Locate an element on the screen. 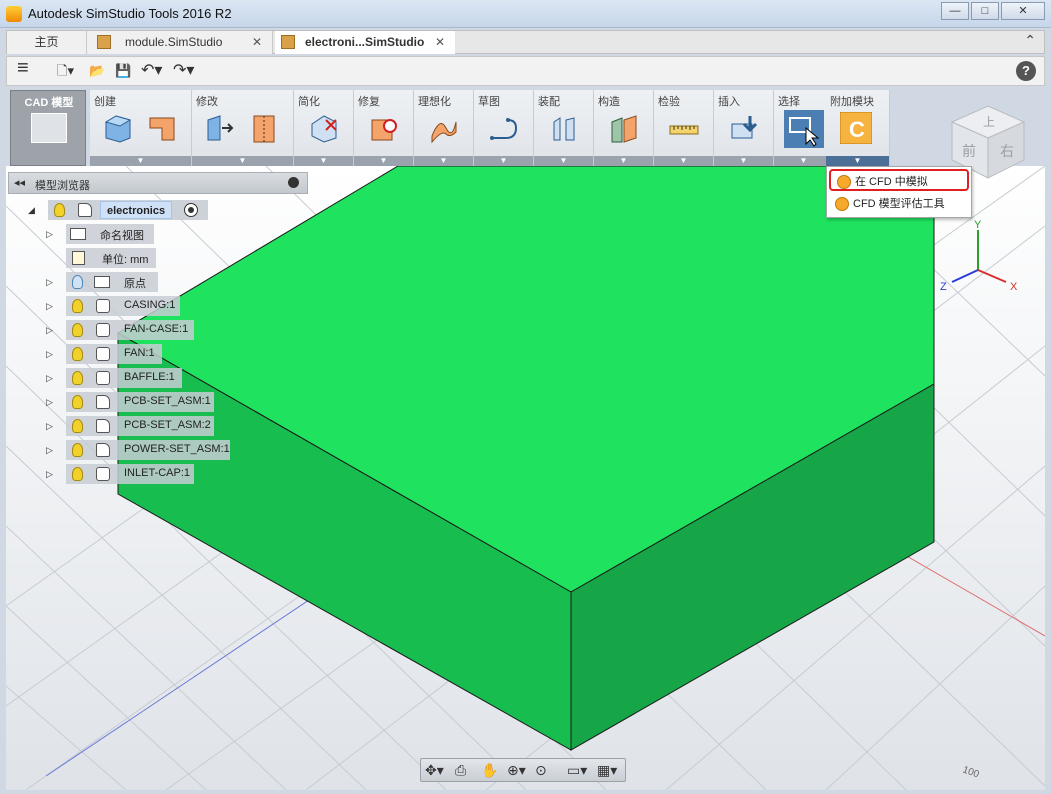  grid-settings-icon: ▦▾ is located at coordinates (607, 770).